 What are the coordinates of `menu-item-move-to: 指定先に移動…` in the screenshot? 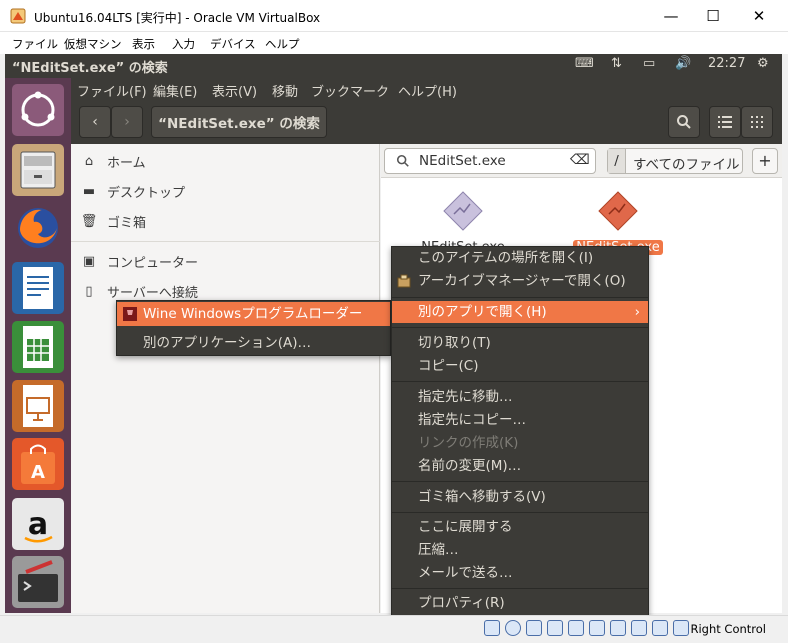 It's located at (520, 397).